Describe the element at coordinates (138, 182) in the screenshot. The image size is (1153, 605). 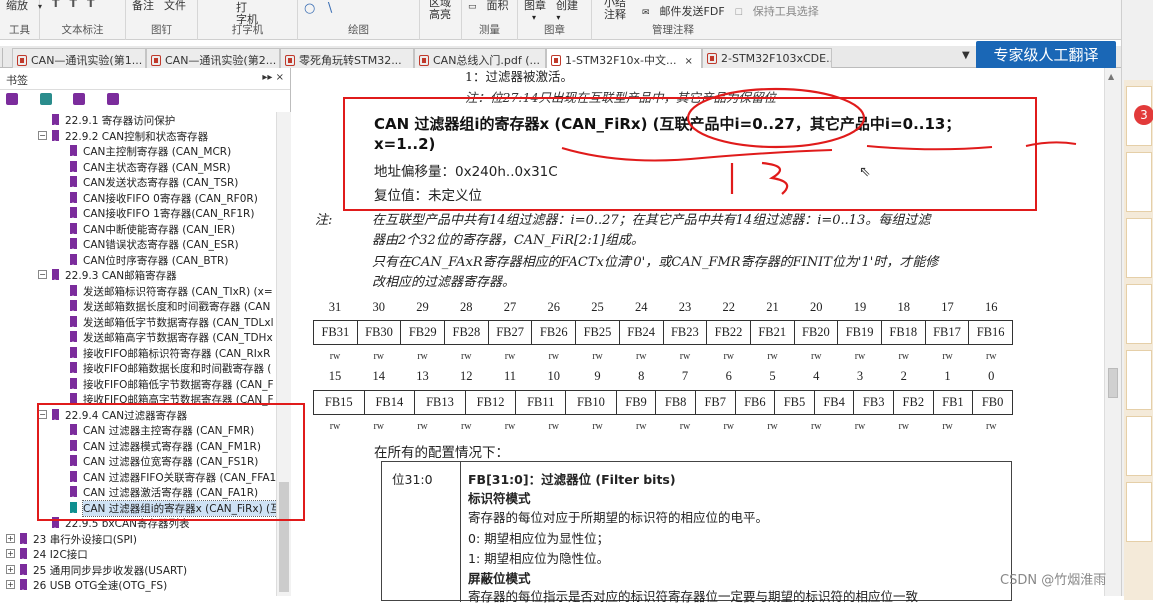
I see `bookmark-item: CAN发送状态寄存器 (CAN_TSR)` at that location.